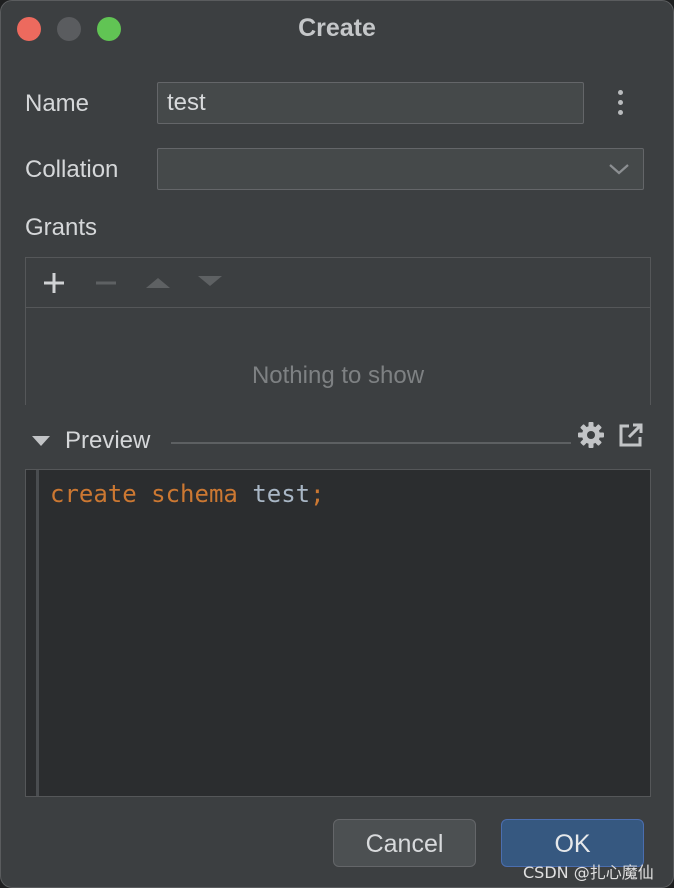 The width and height of the screenshot is (674, 888). I want to click on sql-keyword-schema: schema, so click(194, 494).